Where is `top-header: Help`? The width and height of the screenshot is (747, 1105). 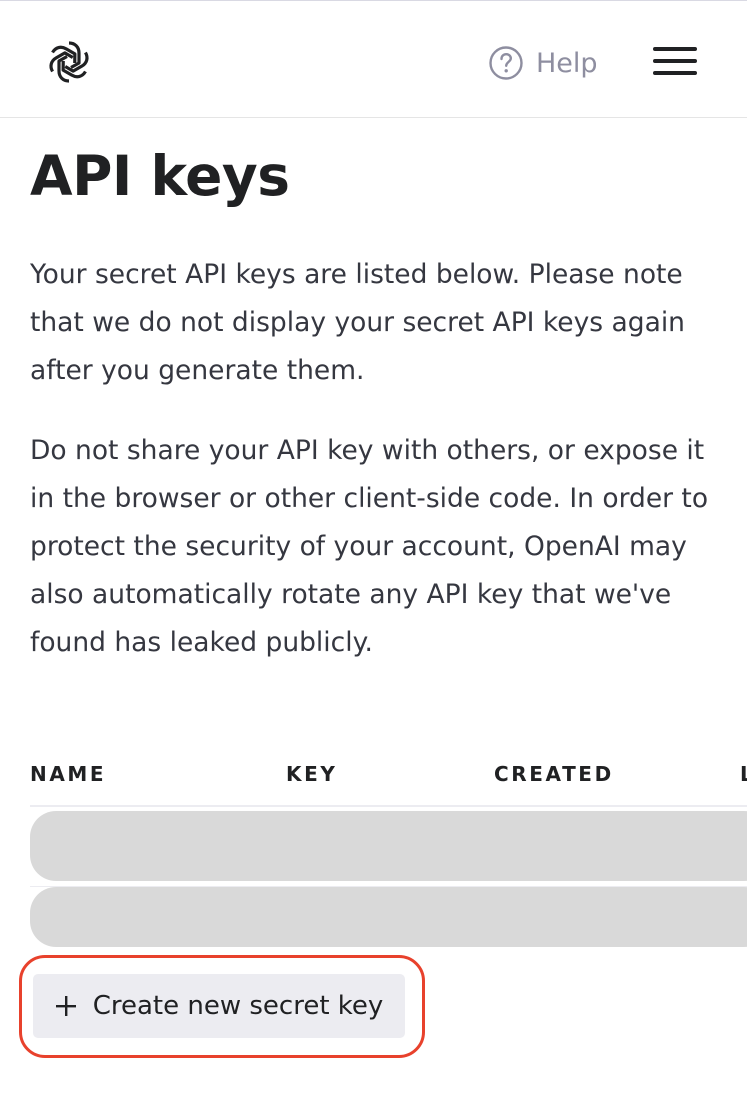
top-header: Help is located at coordinates (373, 59).